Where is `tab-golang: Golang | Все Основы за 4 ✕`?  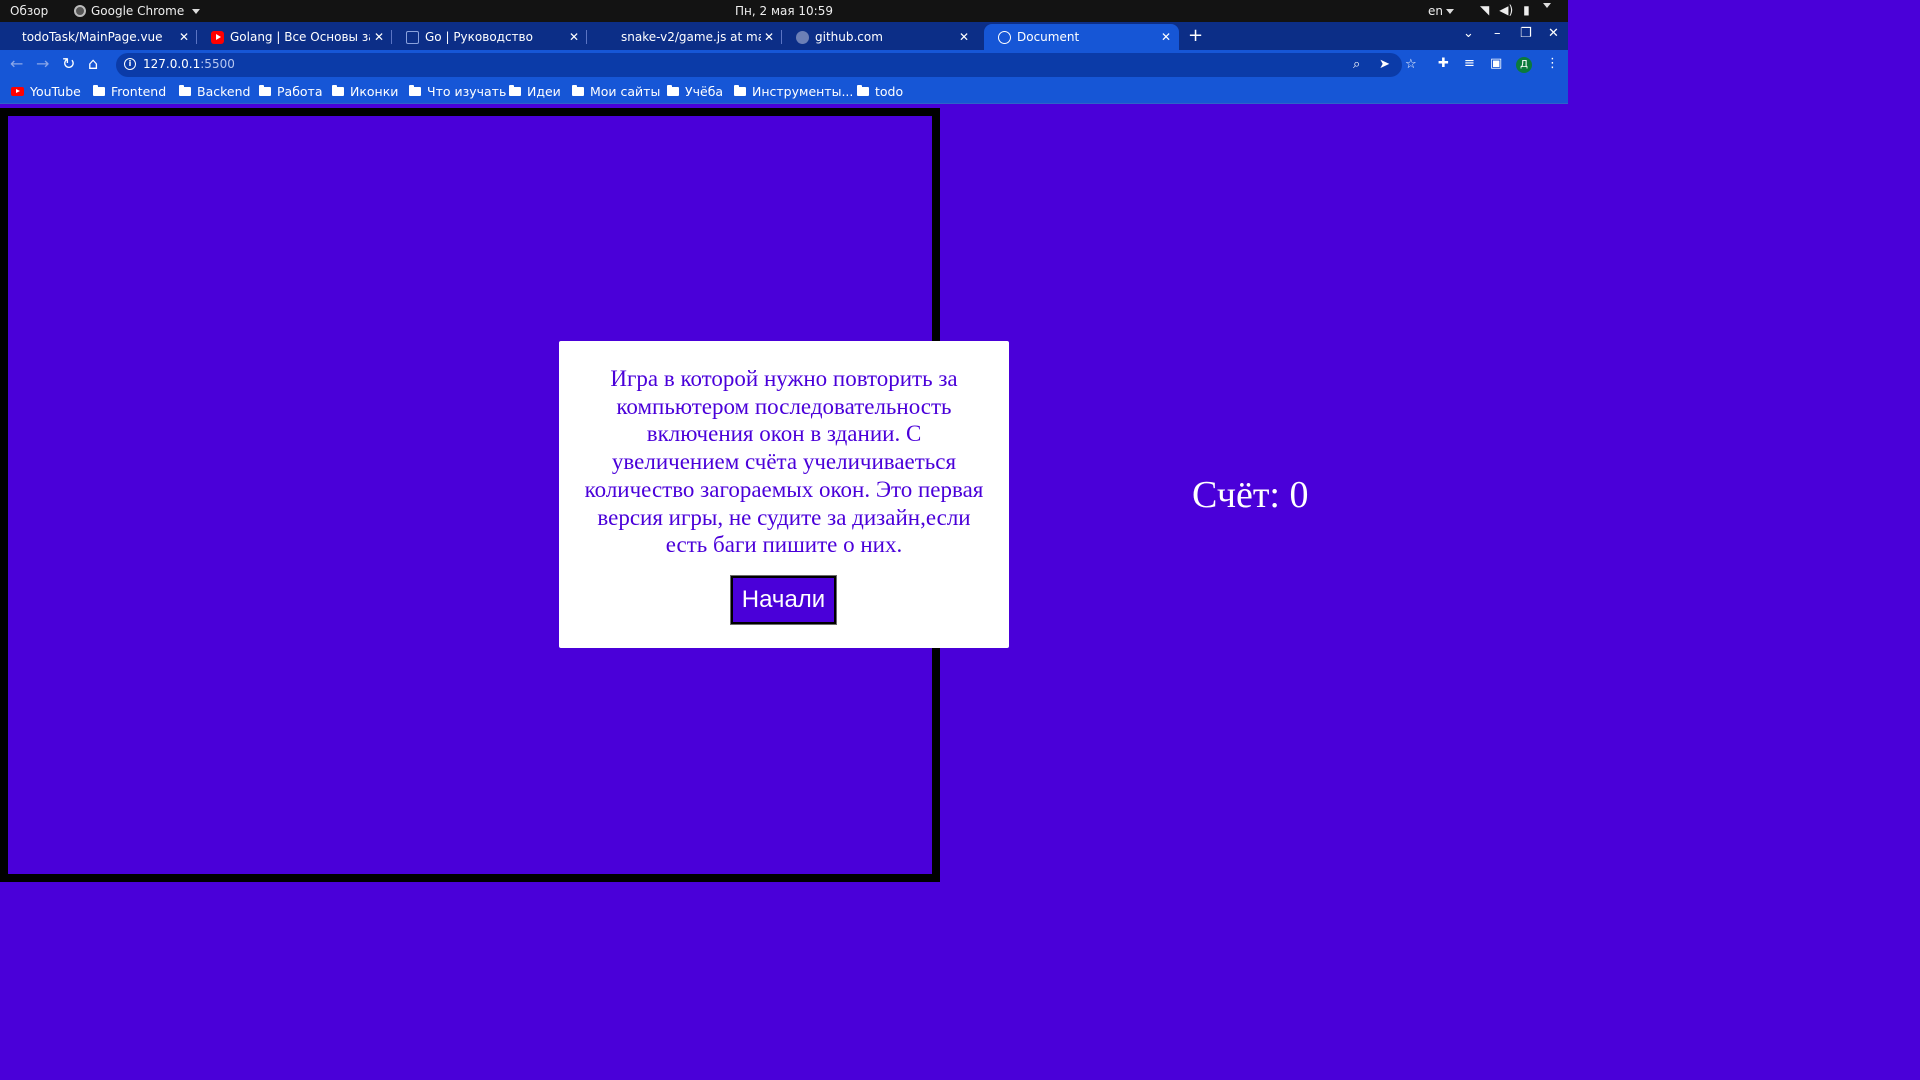 tab-golang: Golang | Все Основы за 4 ✕ is located at coordinates (294, 37).